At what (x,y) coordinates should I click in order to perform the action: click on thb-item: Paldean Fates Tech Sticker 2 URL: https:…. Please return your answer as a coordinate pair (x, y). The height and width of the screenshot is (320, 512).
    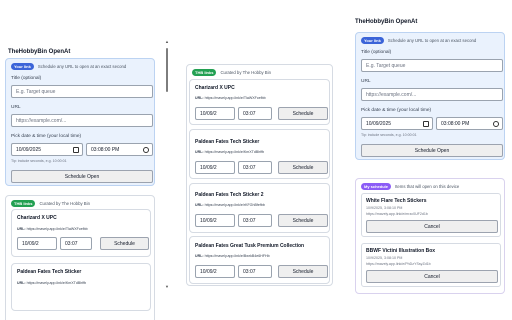
    Looking at the image, I should click on (259, 208).